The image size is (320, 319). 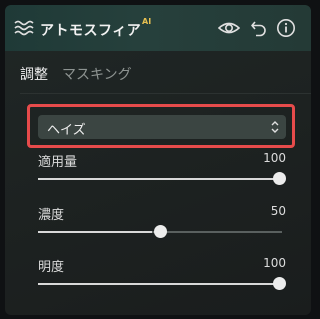 I want to click on slider-label: 適用量, so click(x=58, y=162).